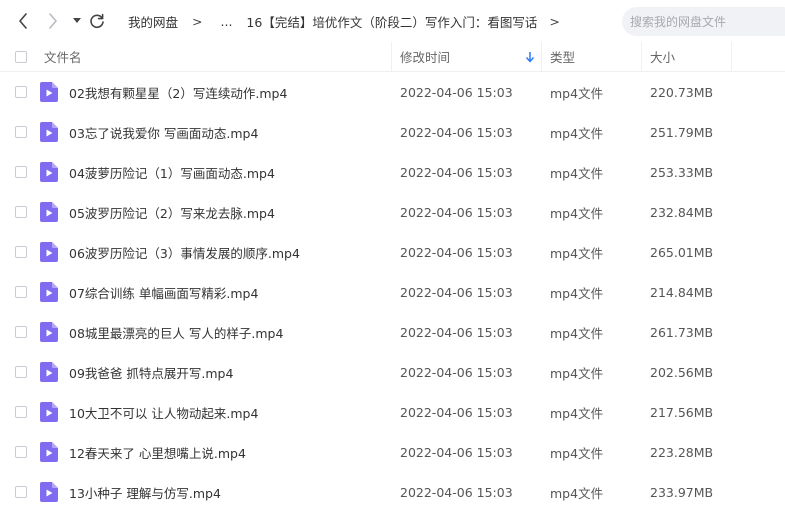 Image resolution: width=785 pixels, height=516 pixels. What do you see at coordinates (682, 212) in the screenshot?
I see `file-size: 232.84MB` at bounding box center [682, 212].